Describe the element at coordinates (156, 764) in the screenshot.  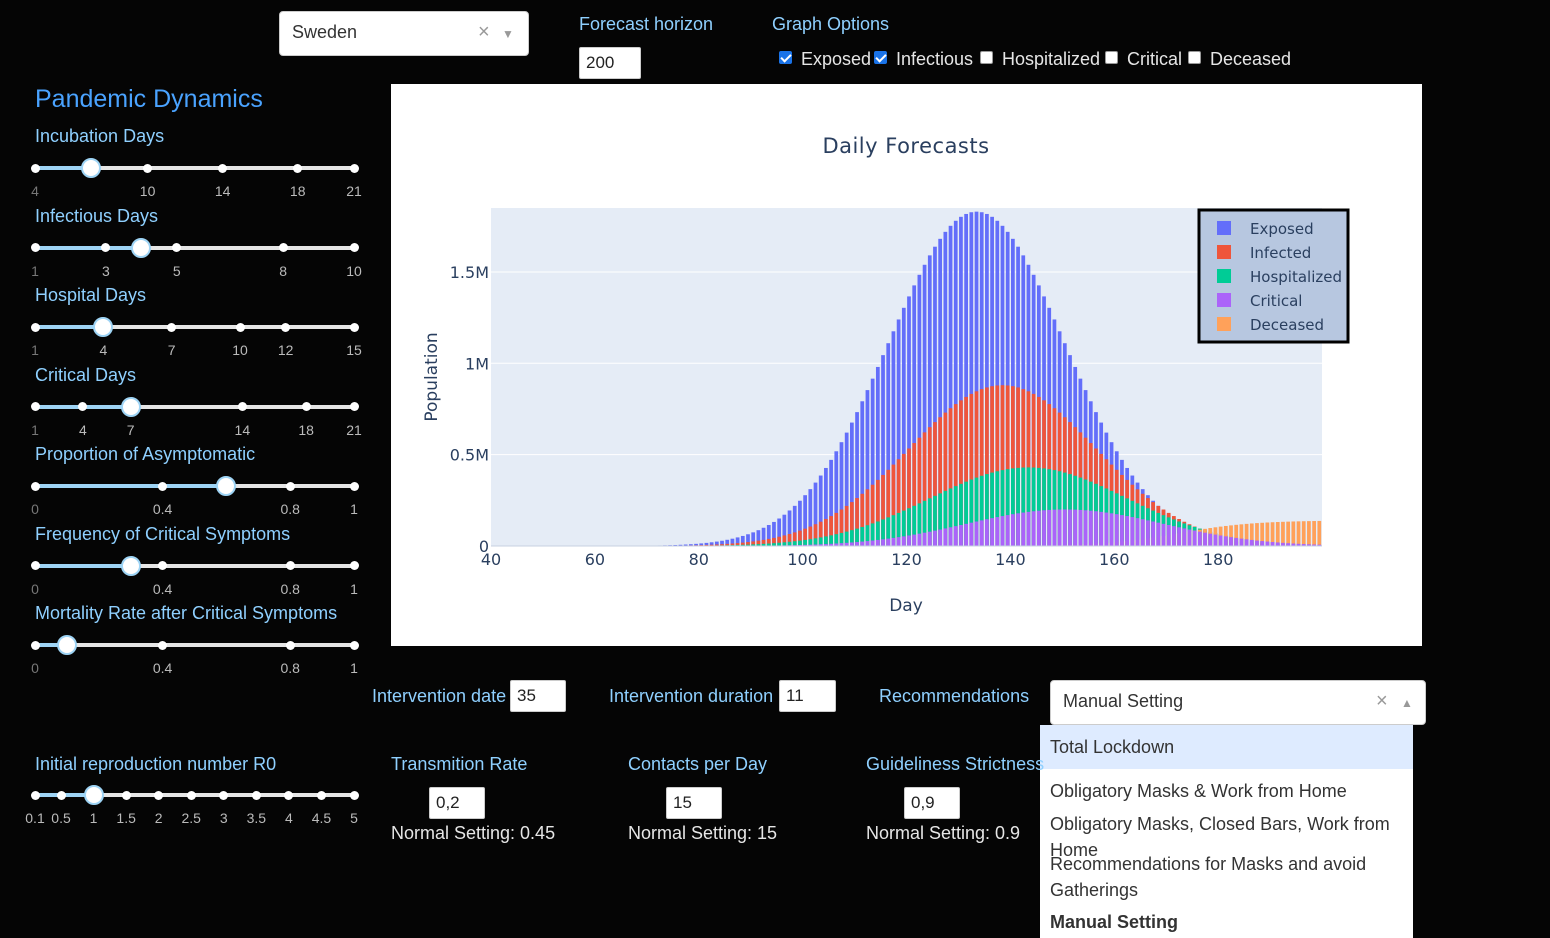
I see `r0-slider-title: Initial reproduction number R0` at that location.